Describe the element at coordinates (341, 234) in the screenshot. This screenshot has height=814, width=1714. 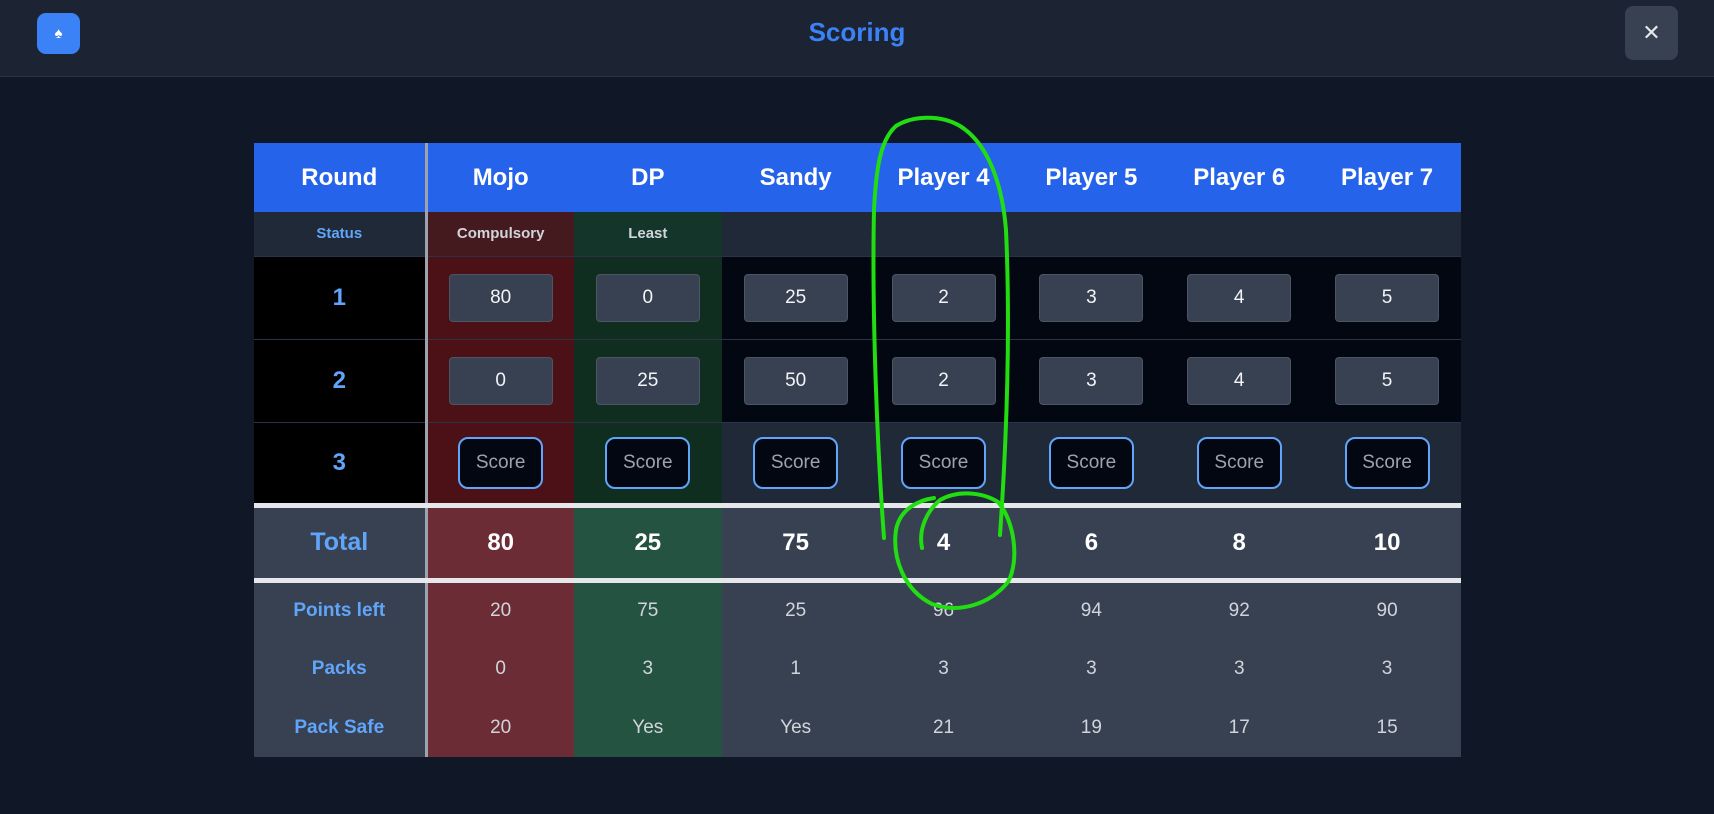
I see `status-label: Status` at that location.